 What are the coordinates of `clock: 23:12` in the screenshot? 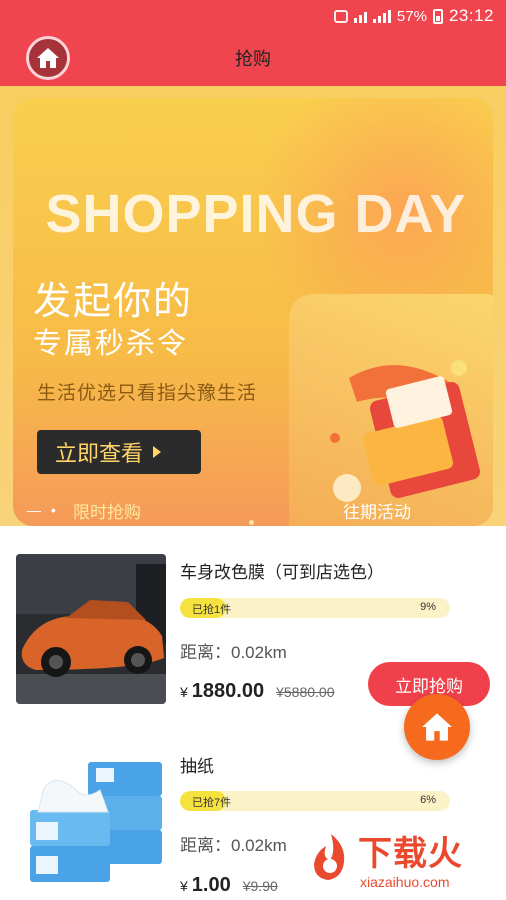 It's located at (471, 15).